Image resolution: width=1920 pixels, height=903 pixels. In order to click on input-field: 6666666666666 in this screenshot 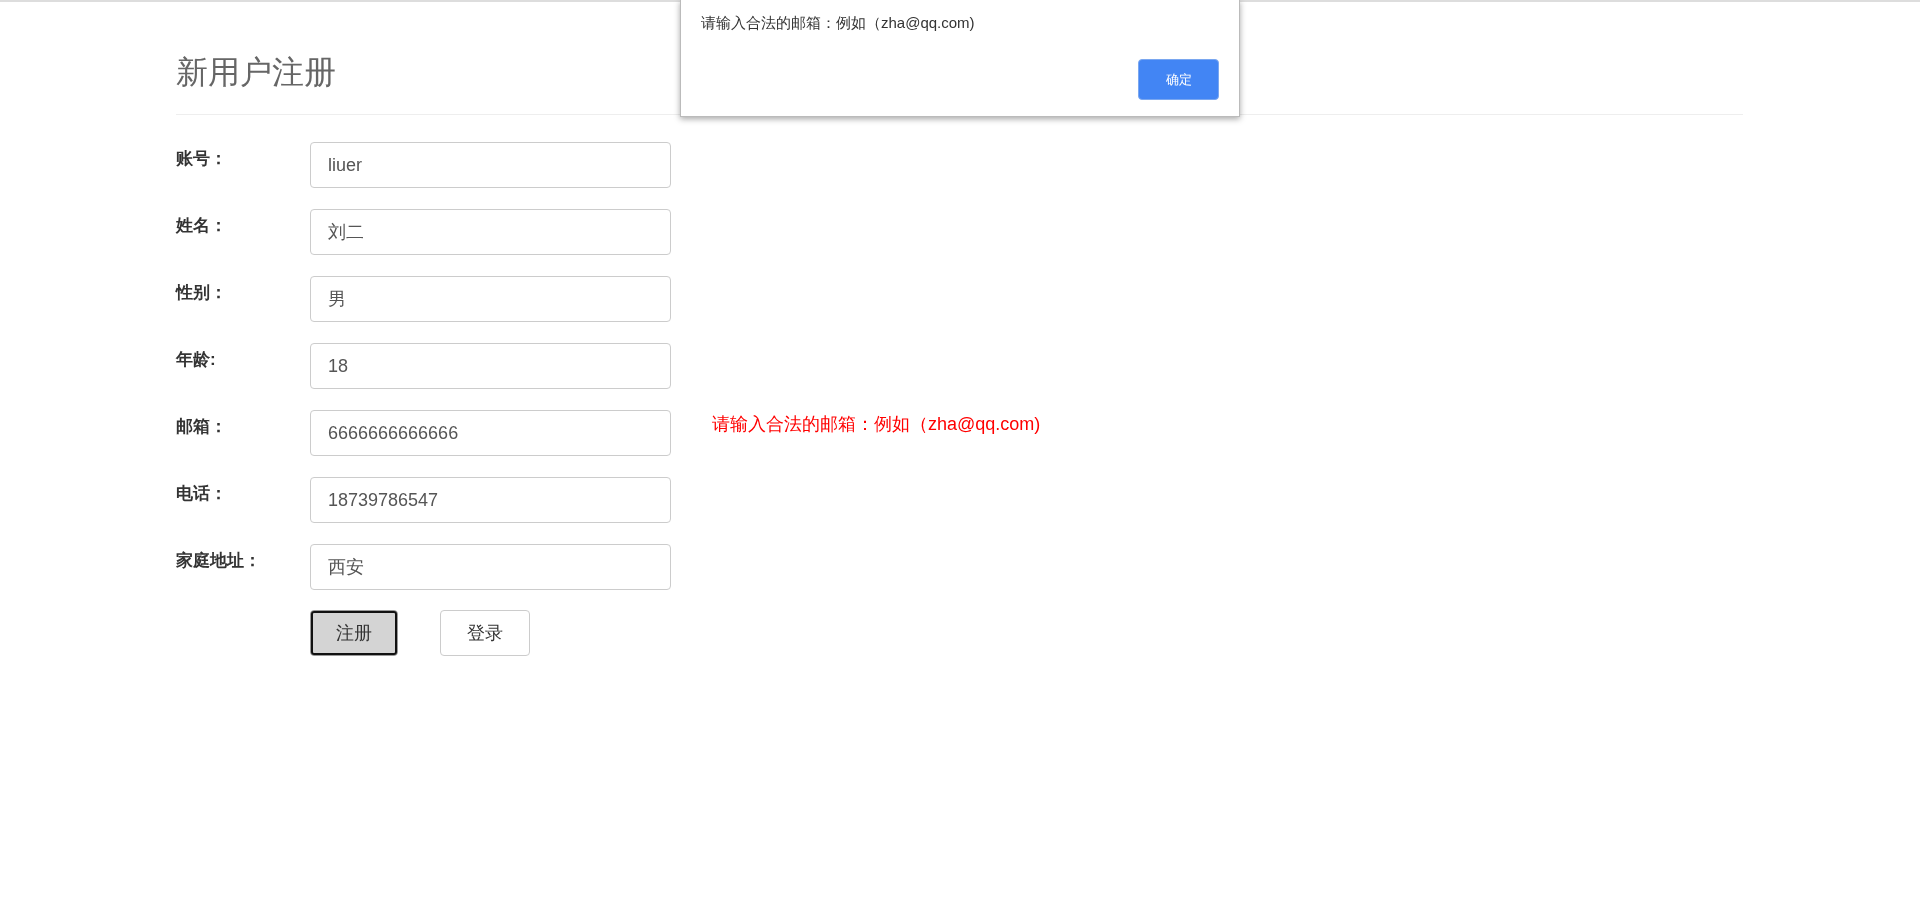, I will do `click(490, 433)`.